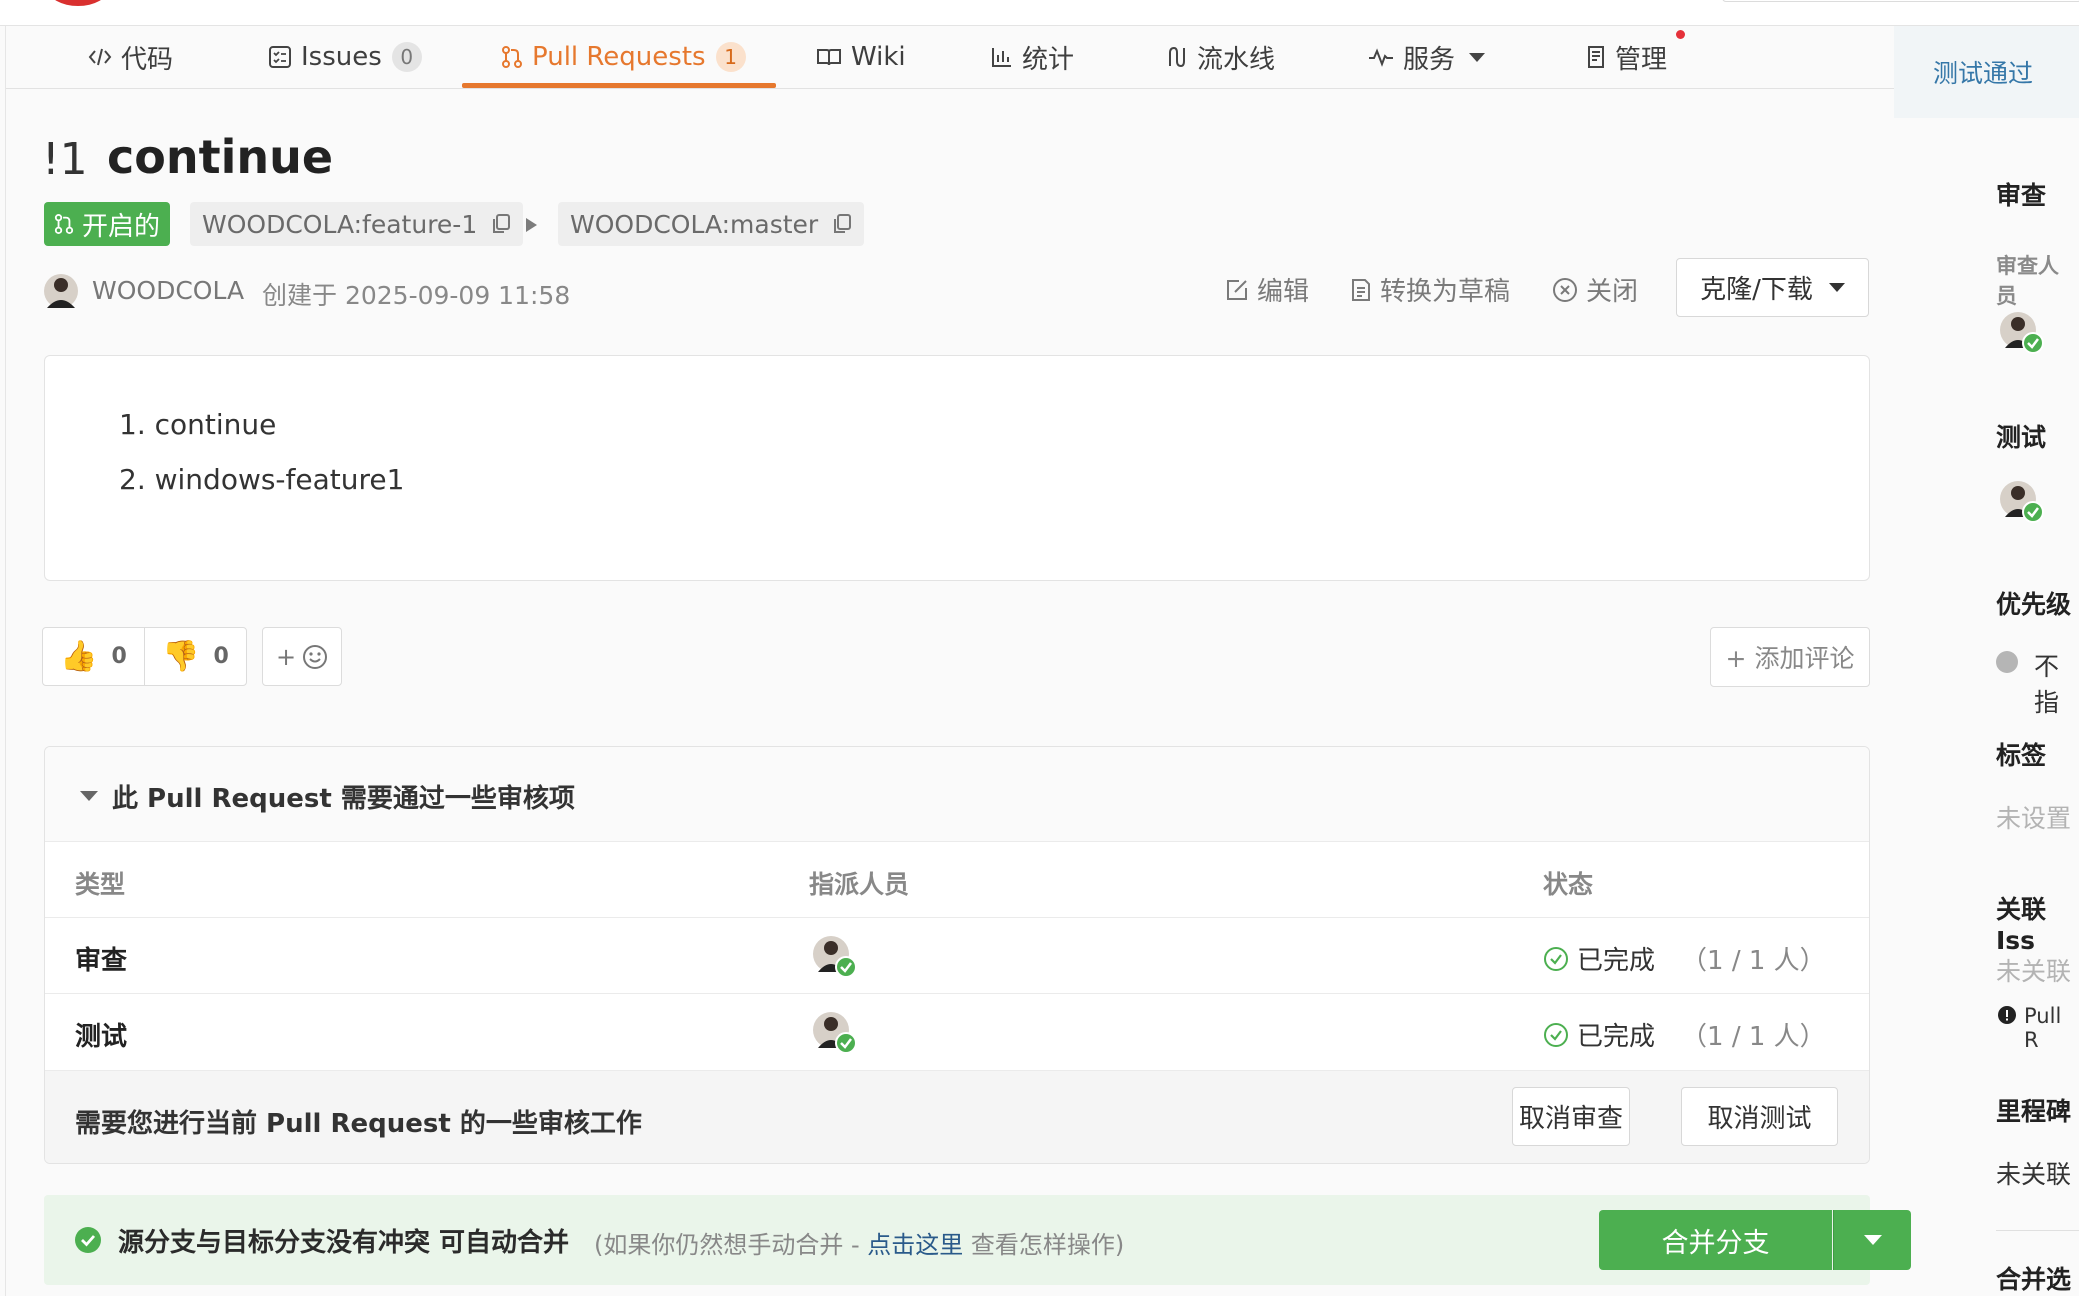 This screenshot has width=2079, height=1296. I want to click on review-footer-text: 需要您进行当前 Pull Request 的一些审核工作, so click(358, 1124).